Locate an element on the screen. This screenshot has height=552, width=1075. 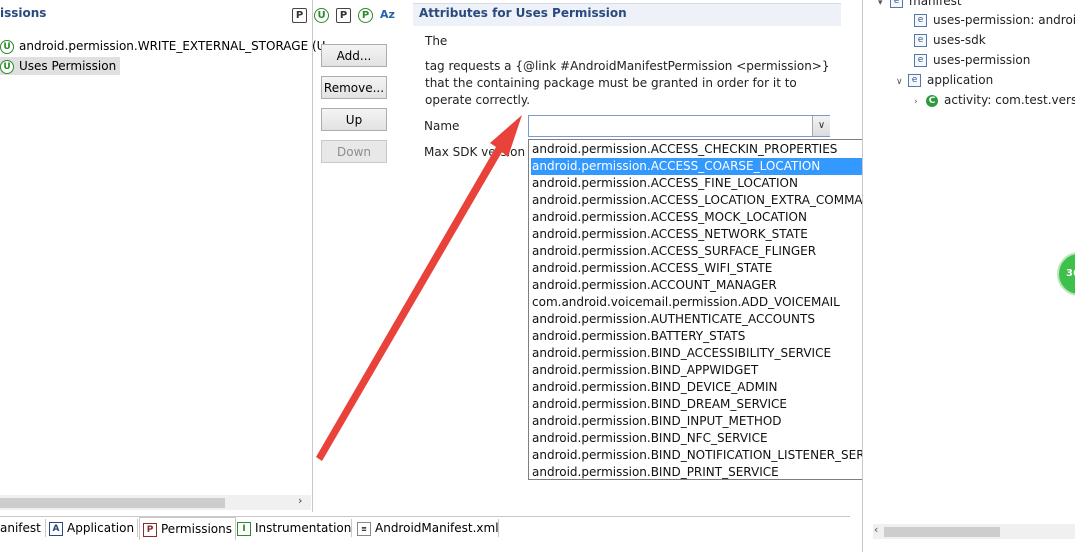
attributes-title: Attributes for Uses Permission is located at coordinates (523, 13).